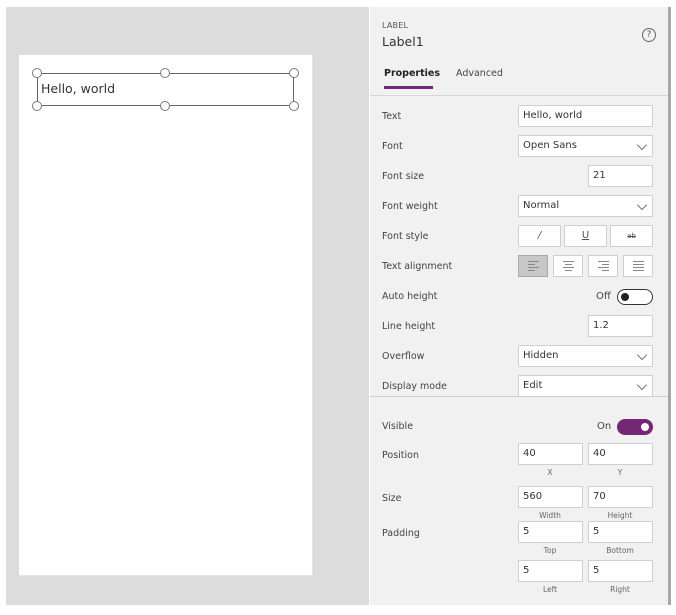 This screenshot has width=676, height=615. I want to click on resize-handle-bottom-left, so click(37, 106).